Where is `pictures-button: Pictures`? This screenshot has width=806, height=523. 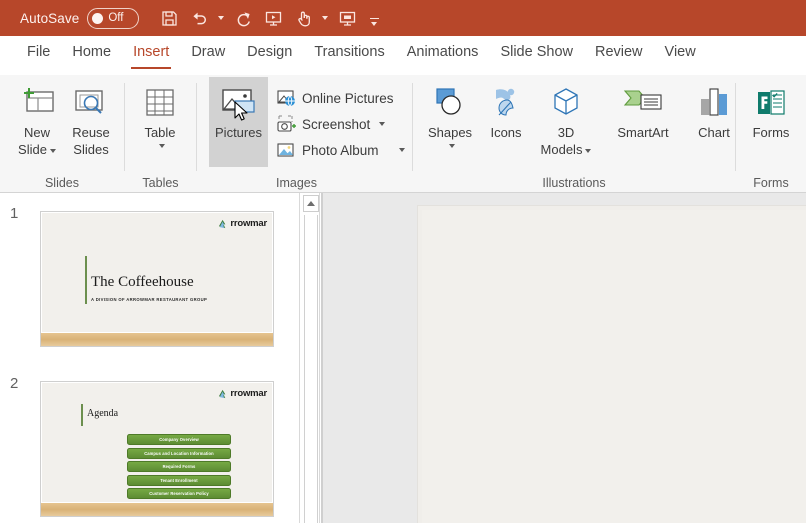
pictures-button: Pictures is located at coordinates (238, 122).